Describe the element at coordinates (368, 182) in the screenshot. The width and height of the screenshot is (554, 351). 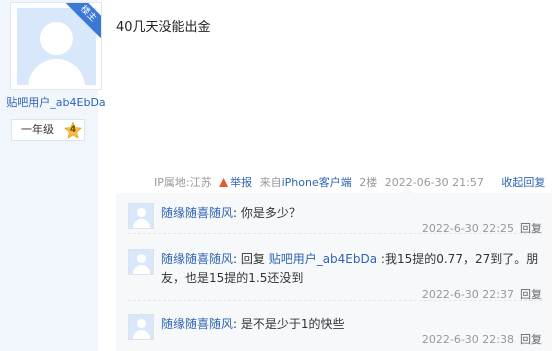
I see `floor-number: 2楼` at that location.